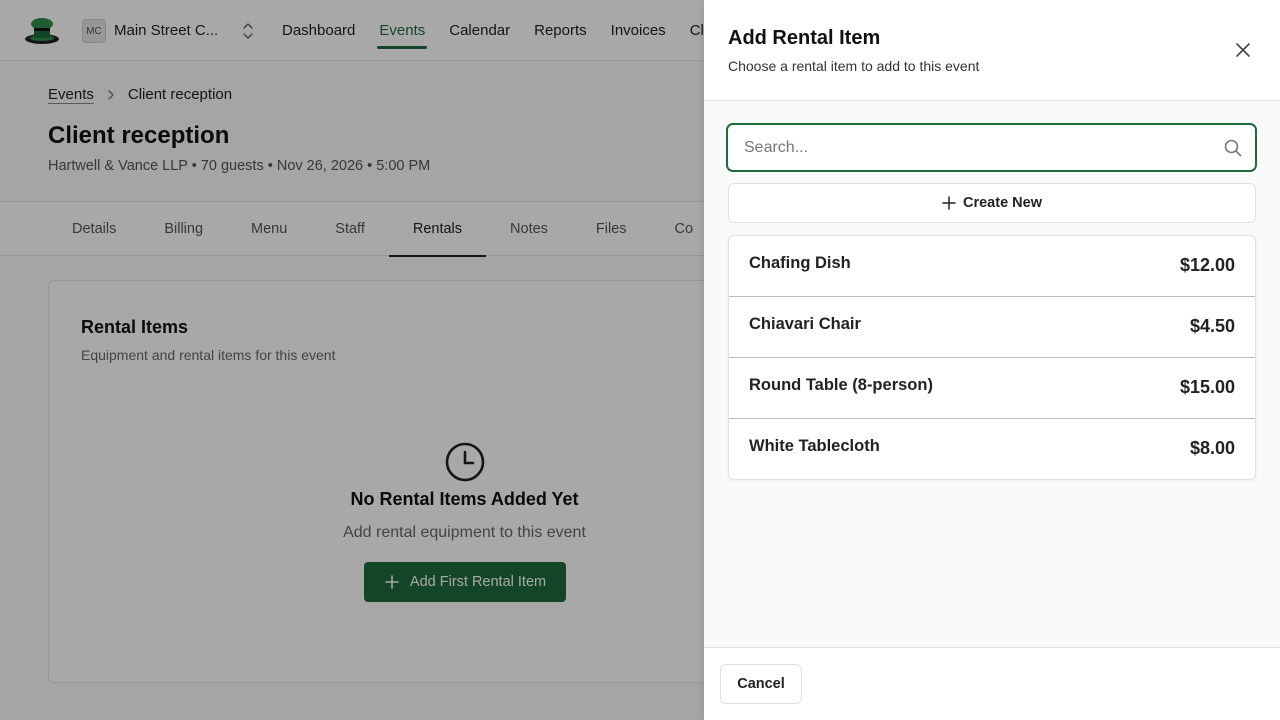 Image resolution: width=1280 pixels, height=720 pixels. Describe the element at coordinates (761, 684) in the screenshot. I see `cancel-button: Cancel` at that location.